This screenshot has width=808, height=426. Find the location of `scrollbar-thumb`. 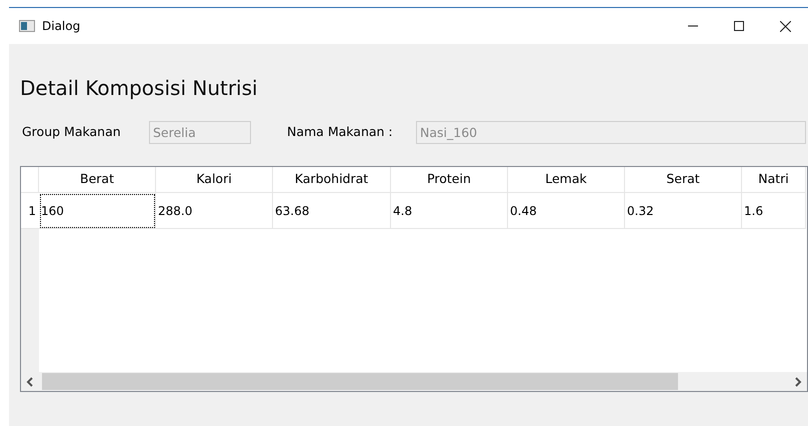

scrollbar-thumb is located at coordinates (360, 381).